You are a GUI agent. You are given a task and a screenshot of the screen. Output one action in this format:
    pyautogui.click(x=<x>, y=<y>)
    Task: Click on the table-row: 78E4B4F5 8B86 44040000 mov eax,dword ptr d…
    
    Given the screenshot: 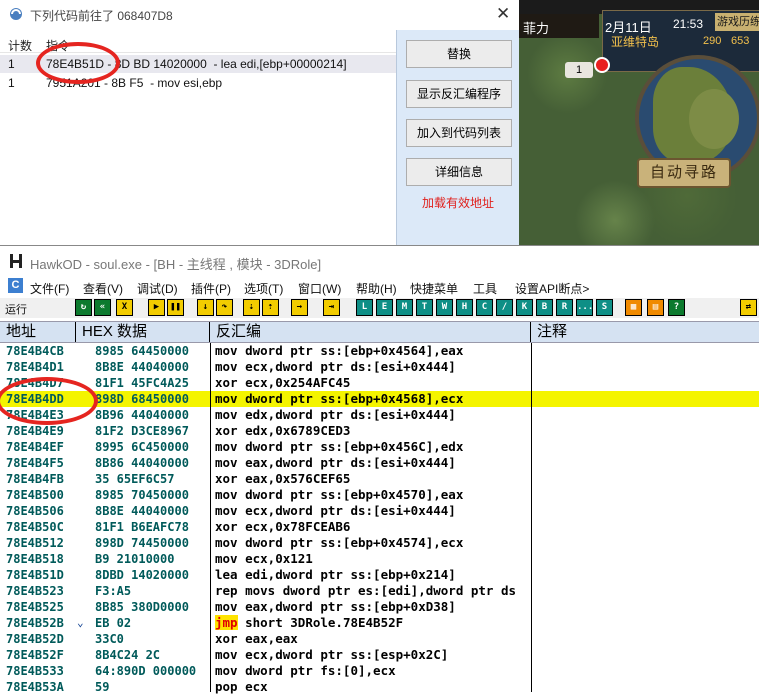 What is the action you would take?
    pyautogui.click(x=379, y=463)
    